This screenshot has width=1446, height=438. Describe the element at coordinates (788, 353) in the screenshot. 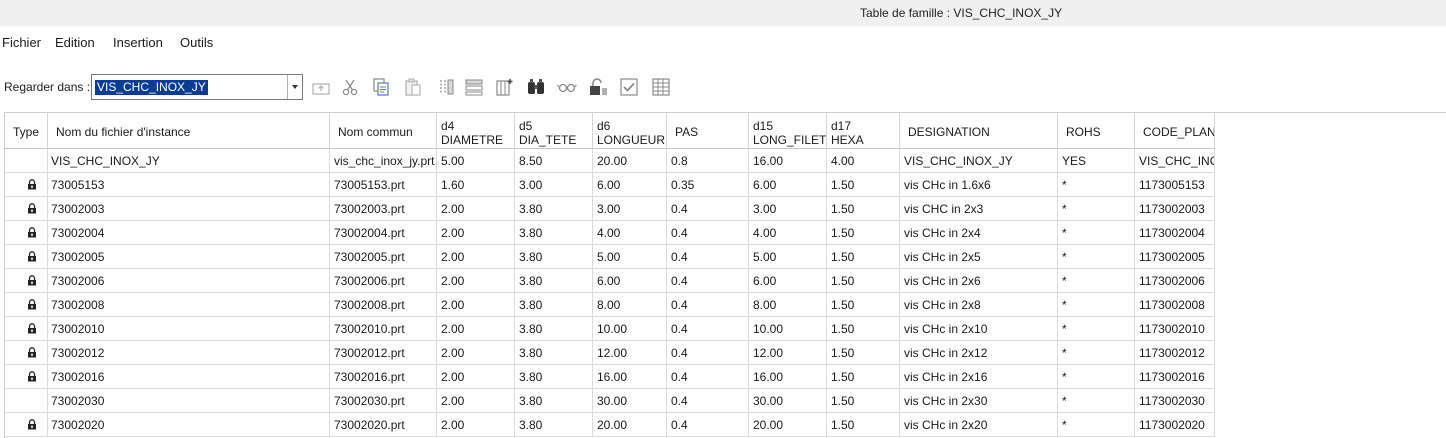

I see `table-cell-d15: 12.00` at that location.